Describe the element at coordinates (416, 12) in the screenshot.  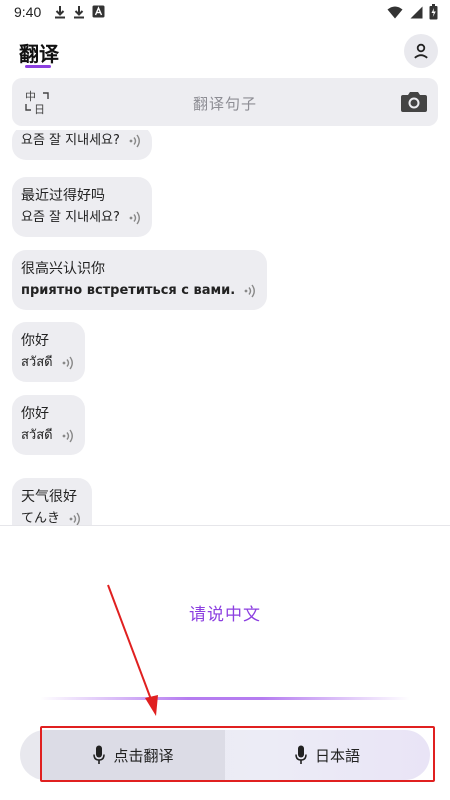
I see `signal-icon` at that location.